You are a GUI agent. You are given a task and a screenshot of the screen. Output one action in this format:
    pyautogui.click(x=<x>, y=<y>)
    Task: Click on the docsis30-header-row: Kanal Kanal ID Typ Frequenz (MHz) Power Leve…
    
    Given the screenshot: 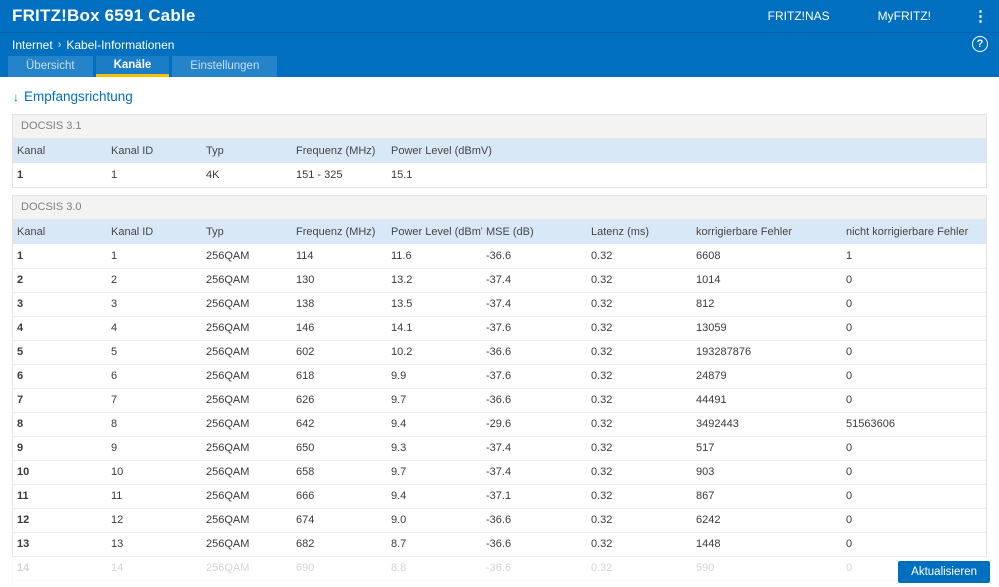 What is the action you would take?
    pyautogui.click(x=499, y=232)
    